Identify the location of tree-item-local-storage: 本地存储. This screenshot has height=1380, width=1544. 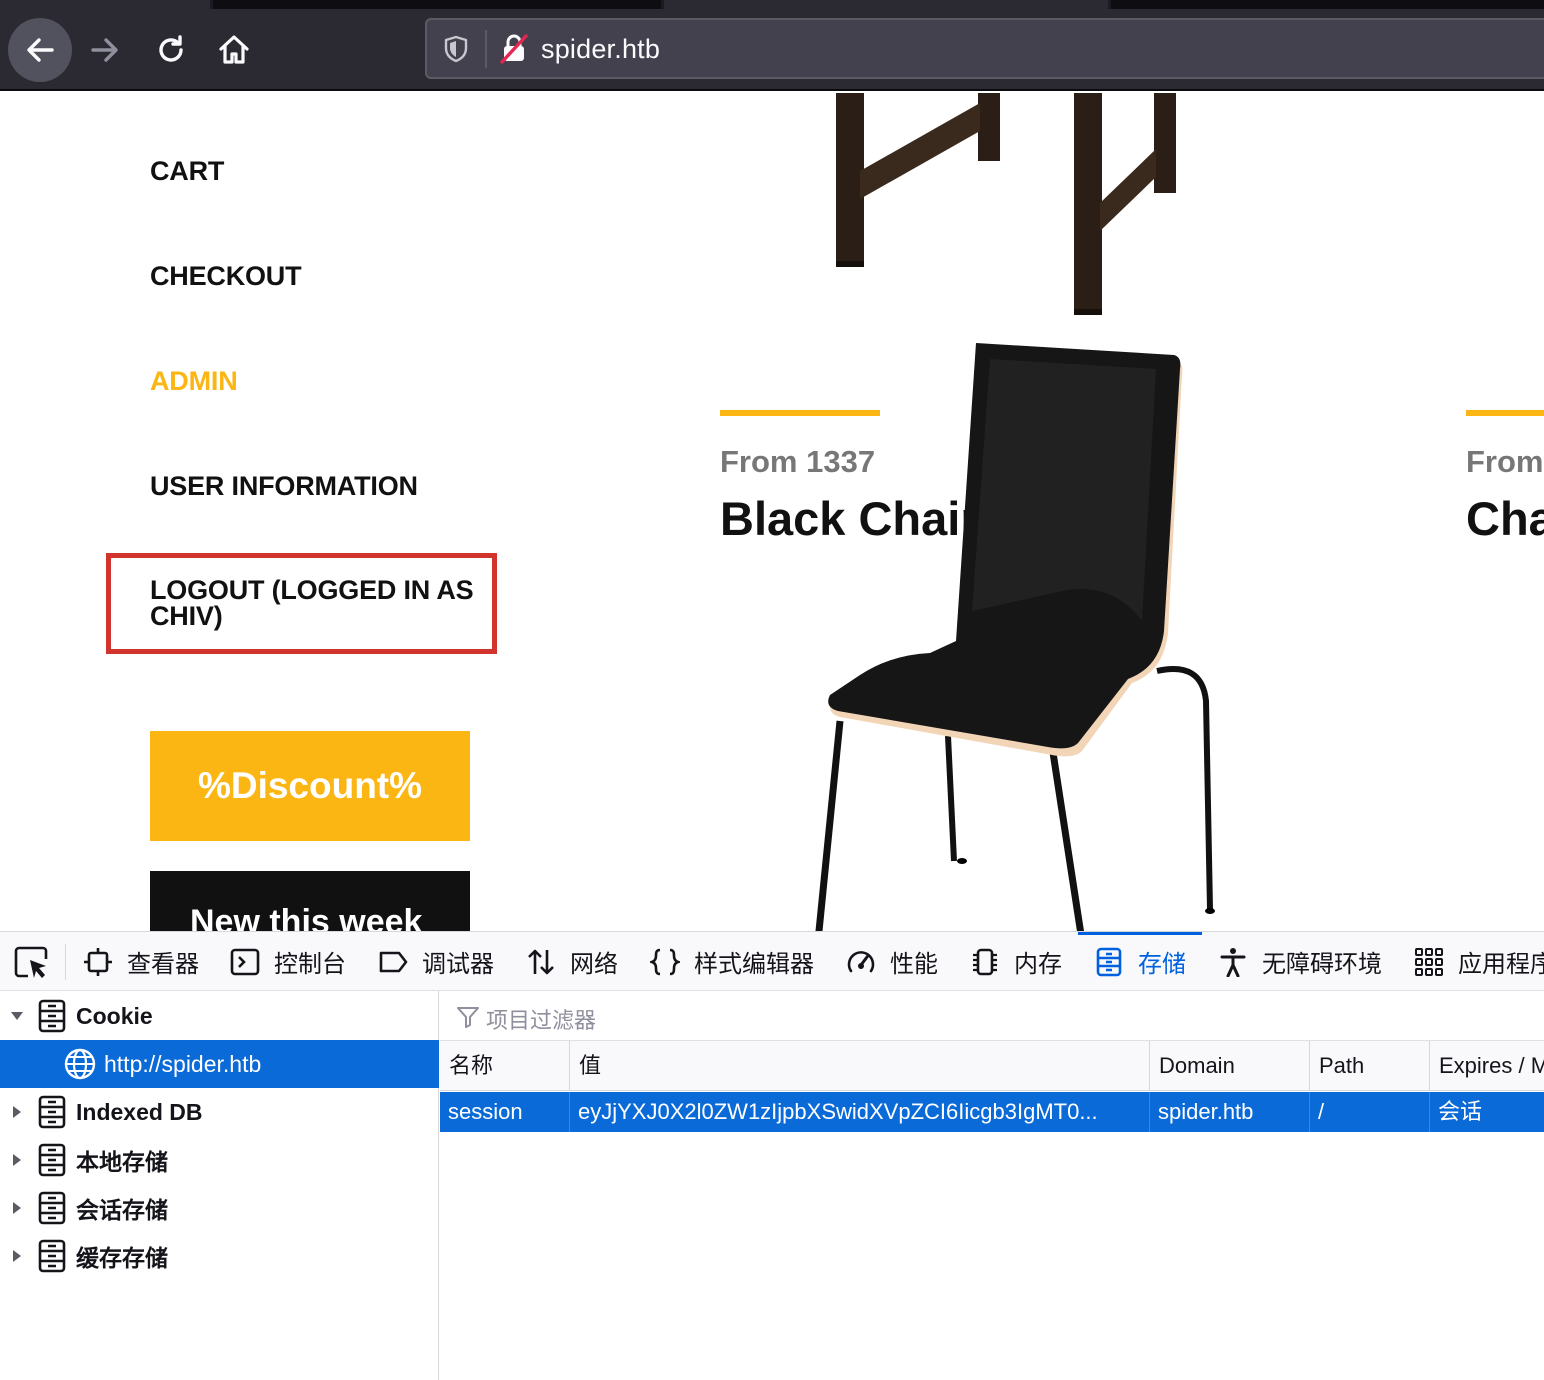
(219, 1160).